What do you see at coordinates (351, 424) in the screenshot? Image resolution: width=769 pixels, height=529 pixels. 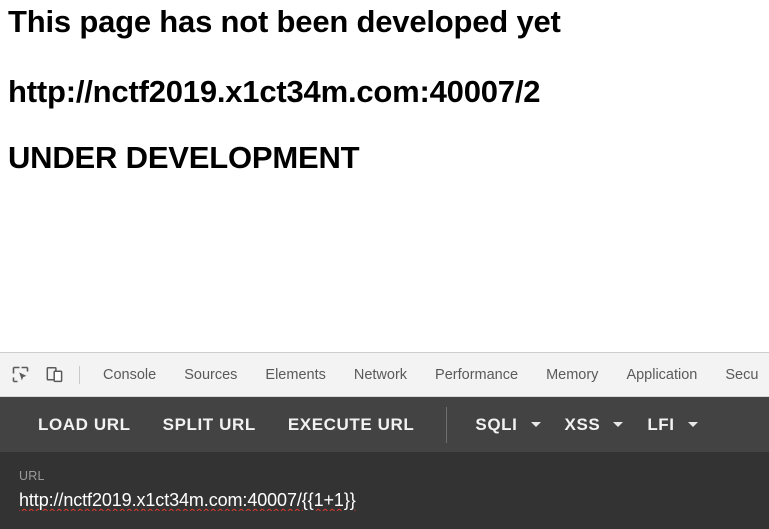 I see `execute-url-button: EXECUTE URL` at bounding box center [351, 424].